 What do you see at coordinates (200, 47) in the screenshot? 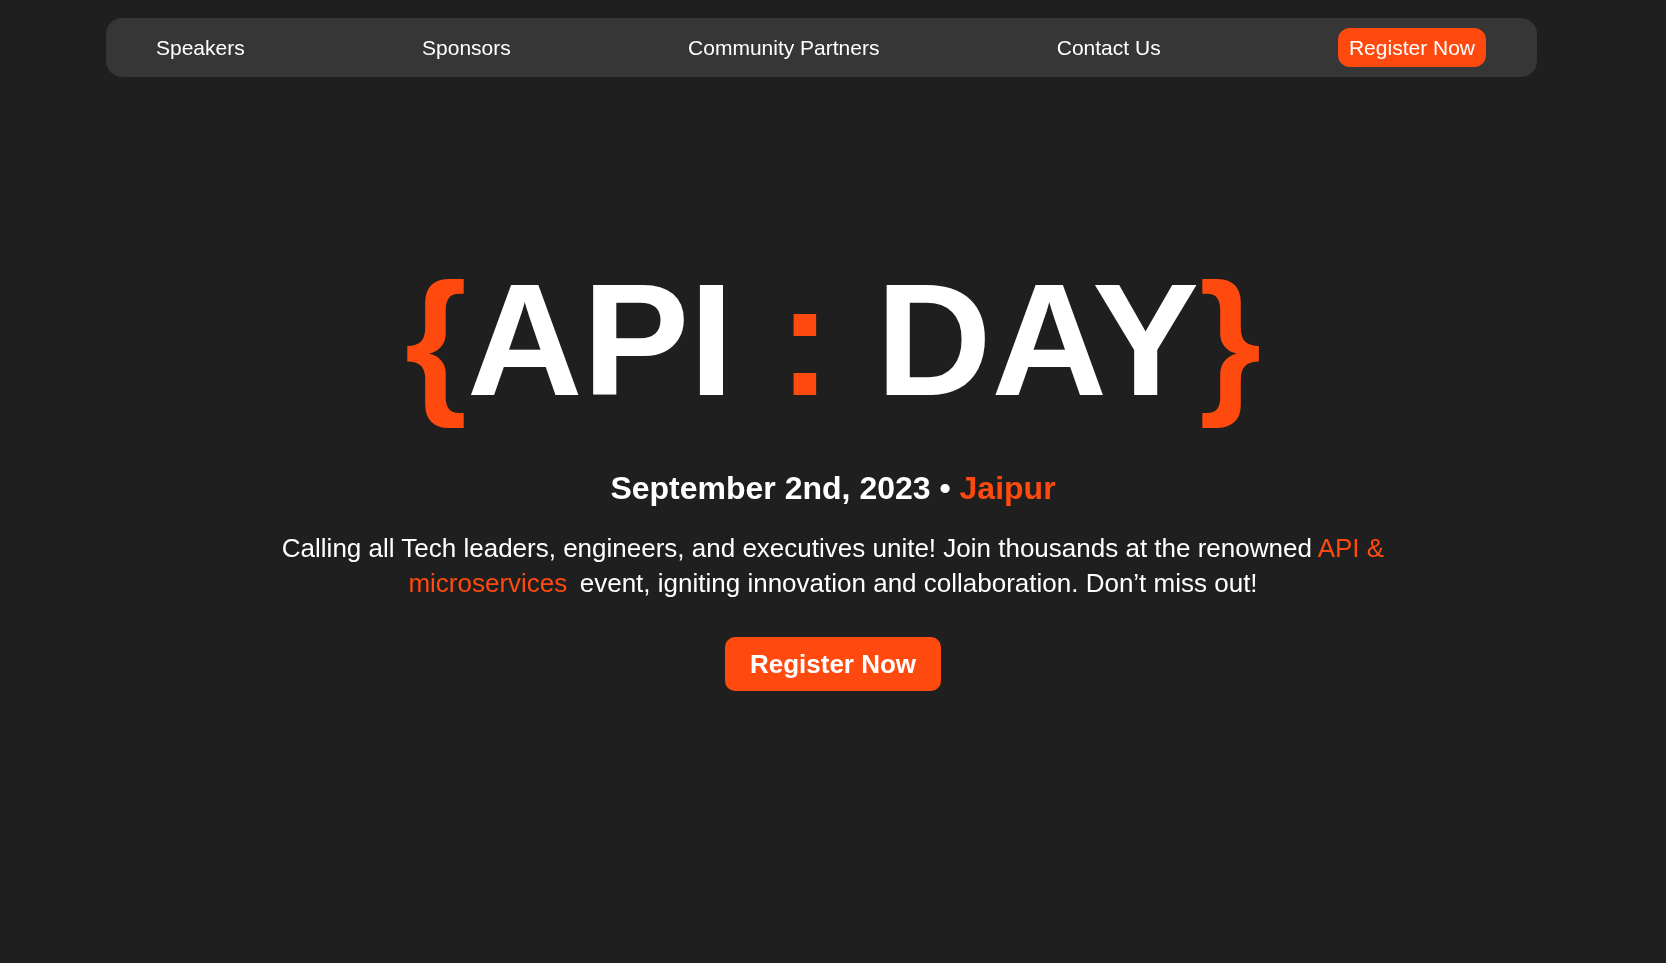
I see `nav-link: Speakers` at bounding box center [200, 47].